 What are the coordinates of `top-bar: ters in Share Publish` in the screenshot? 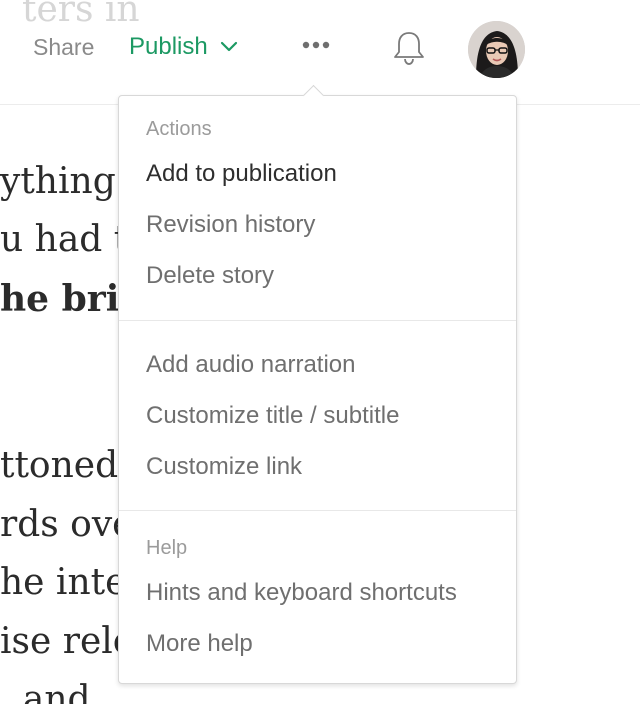 It's located at (320, 52).